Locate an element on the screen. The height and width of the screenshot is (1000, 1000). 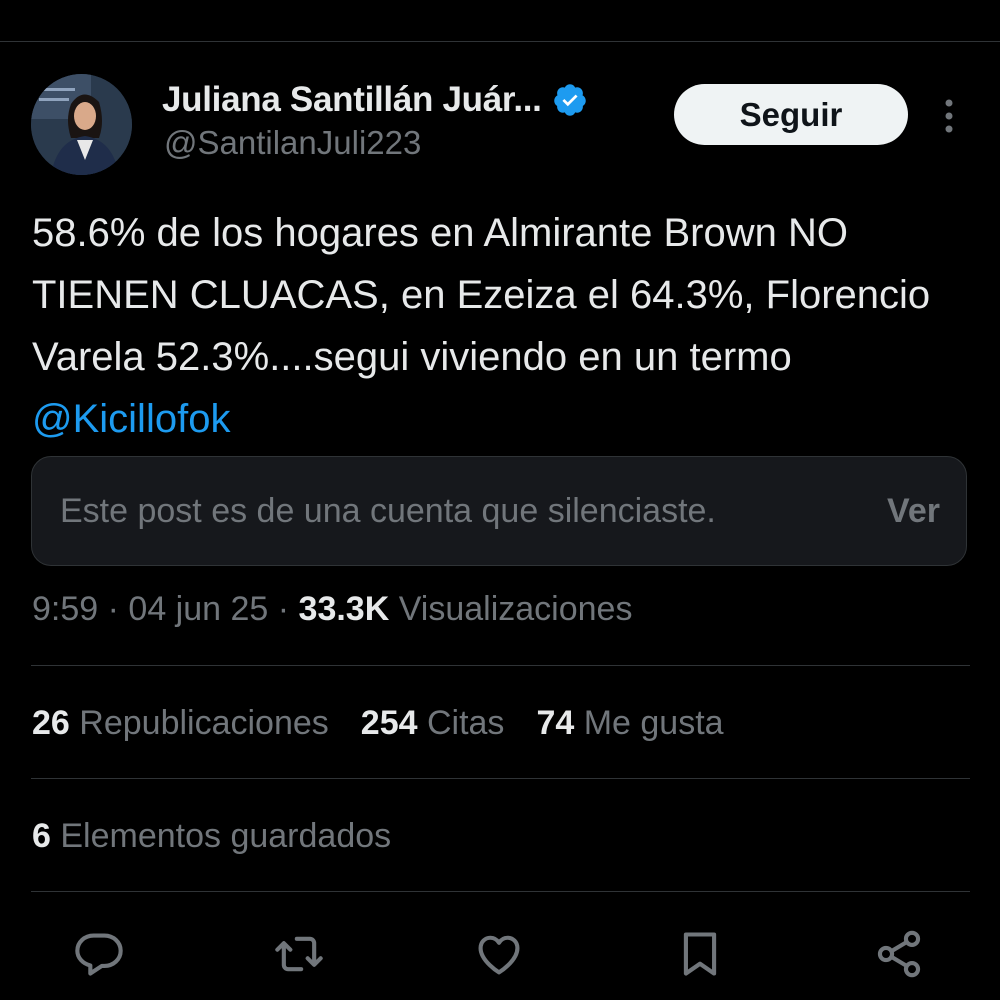
quotes-label: Citas is located at coordinates (465, 723).